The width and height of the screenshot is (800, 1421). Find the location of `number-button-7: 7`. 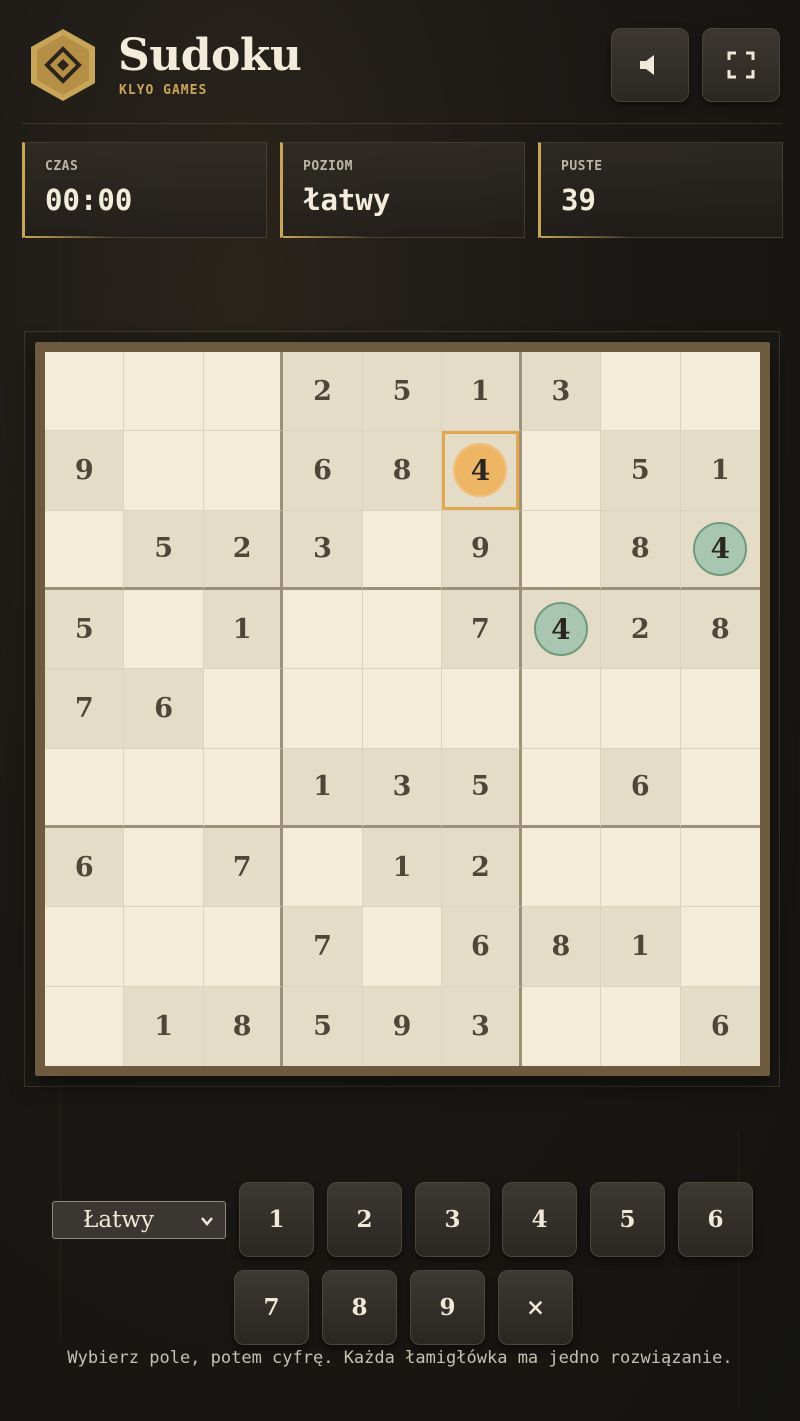

number-button-7: 7 is located at coordinates (271, 1307).